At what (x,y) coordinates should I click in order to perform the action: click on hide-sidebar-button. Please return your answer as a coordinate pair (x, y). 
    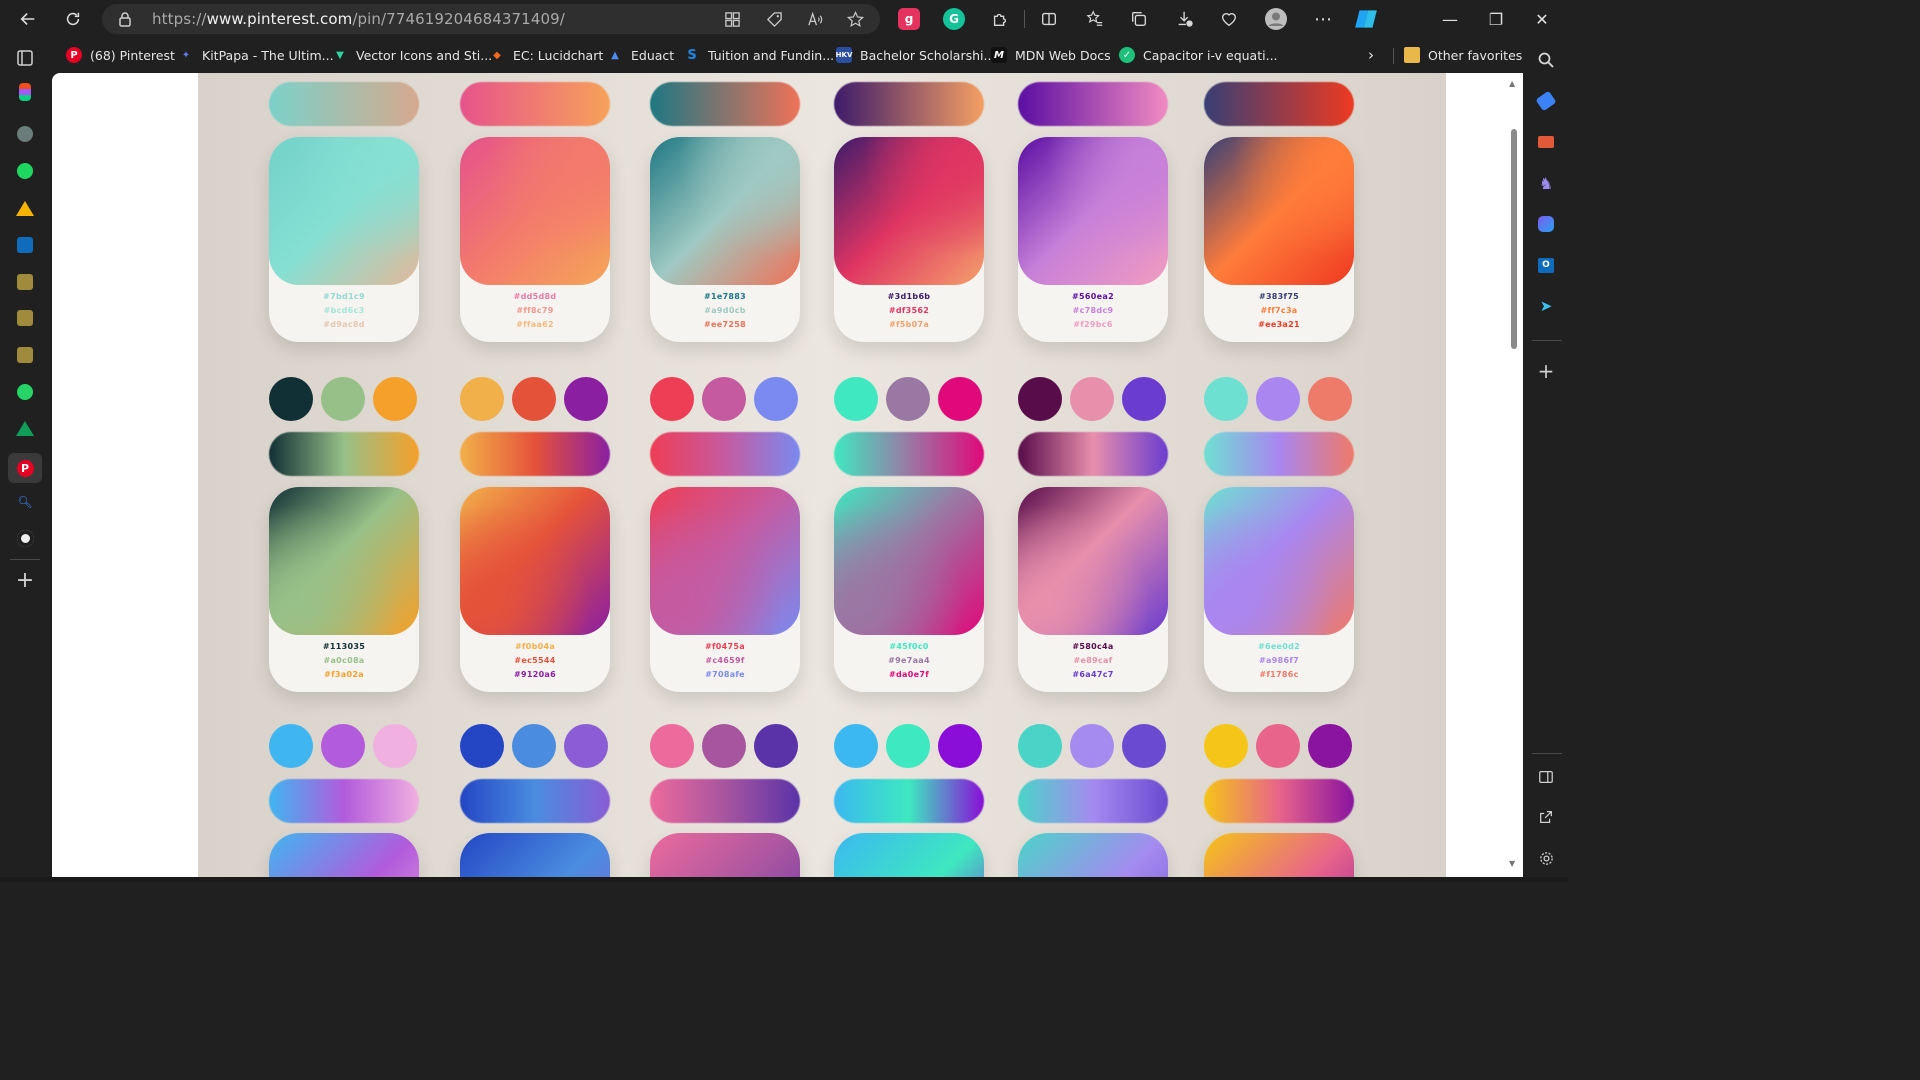
    Looking at the image, I should click on (1546, 777).